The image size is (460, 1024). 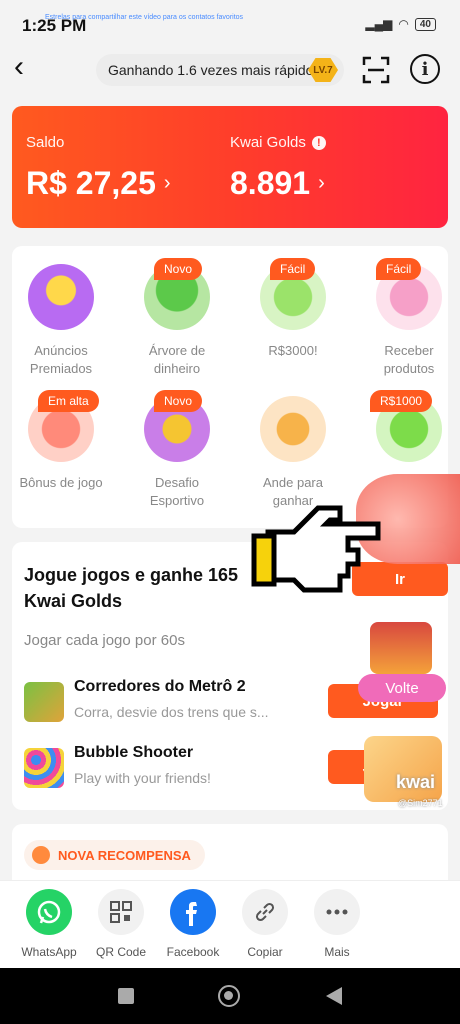 I want to click on games-subtitle: Jogar cada jogo por 60s, so click(x=104, y=640).